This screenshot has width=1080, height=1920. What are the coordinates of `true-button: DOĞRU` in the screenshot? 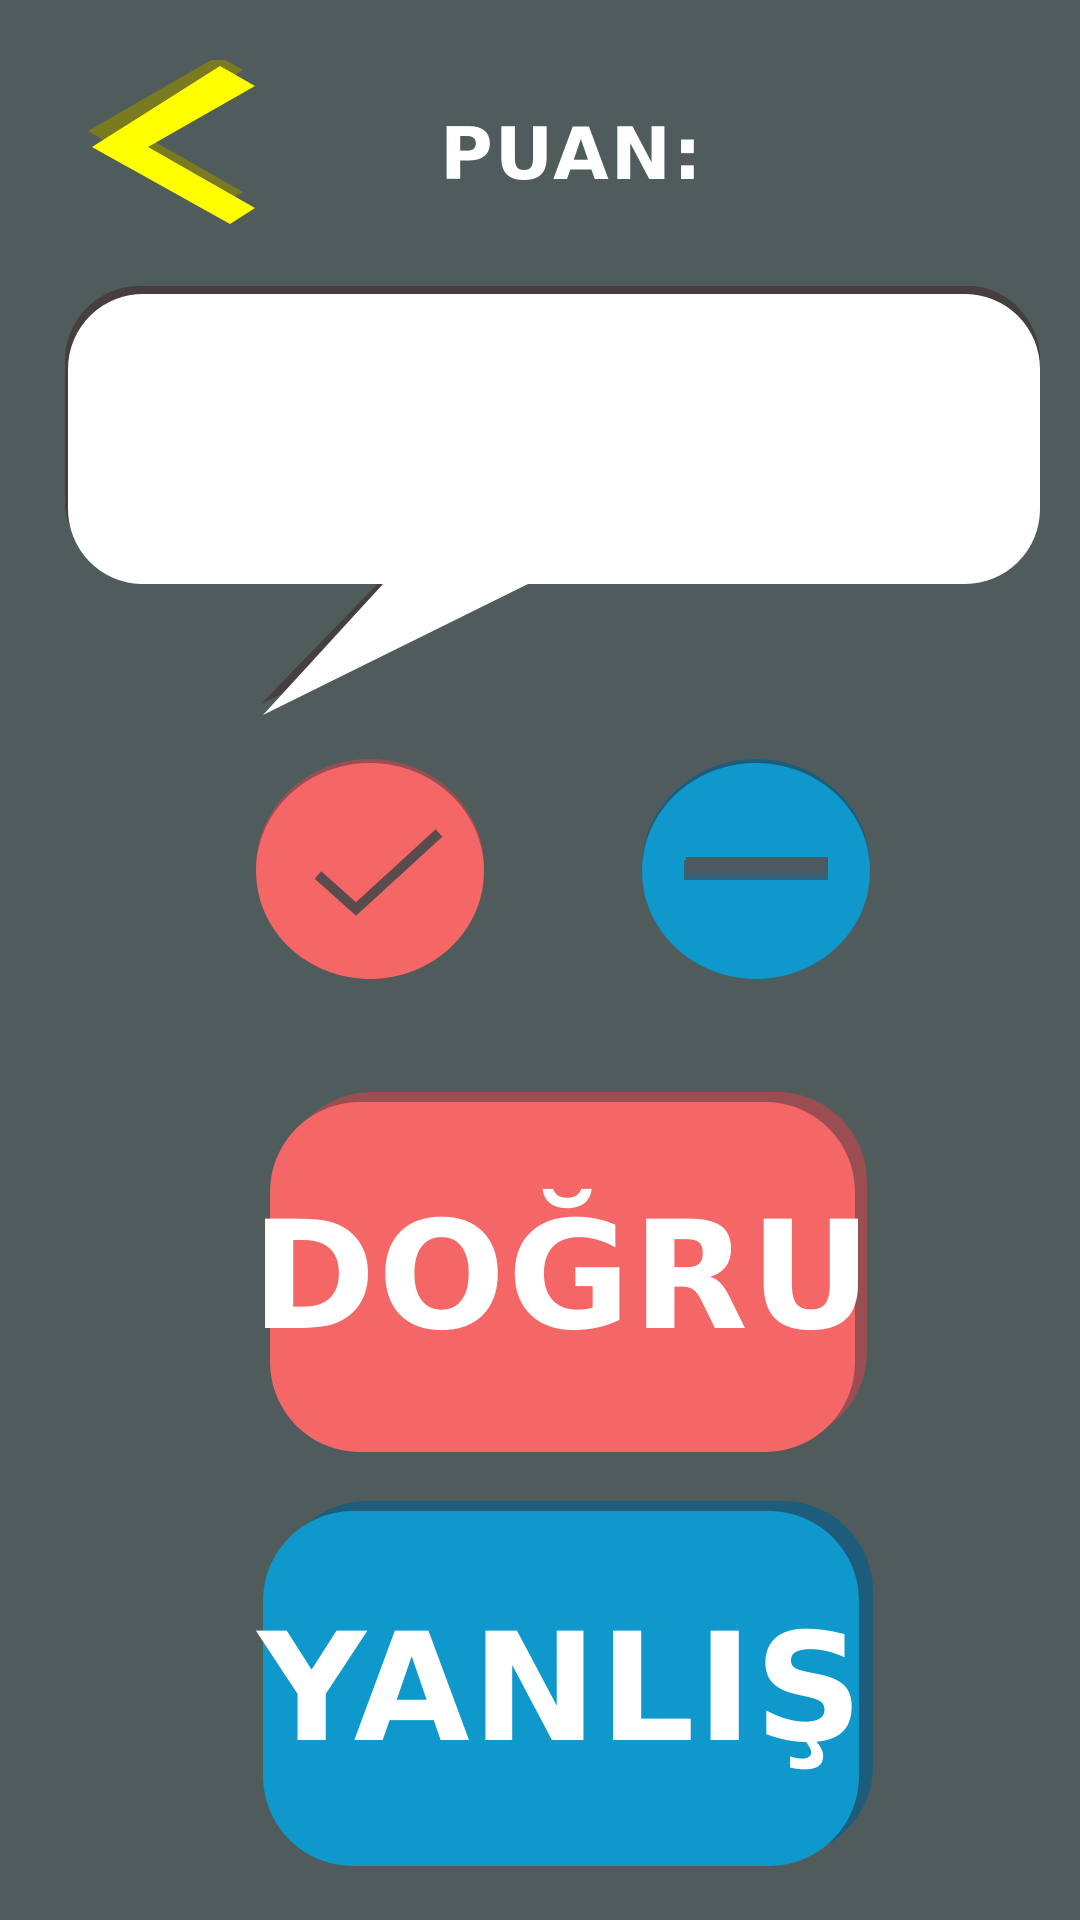 It's located at (561, 1277).